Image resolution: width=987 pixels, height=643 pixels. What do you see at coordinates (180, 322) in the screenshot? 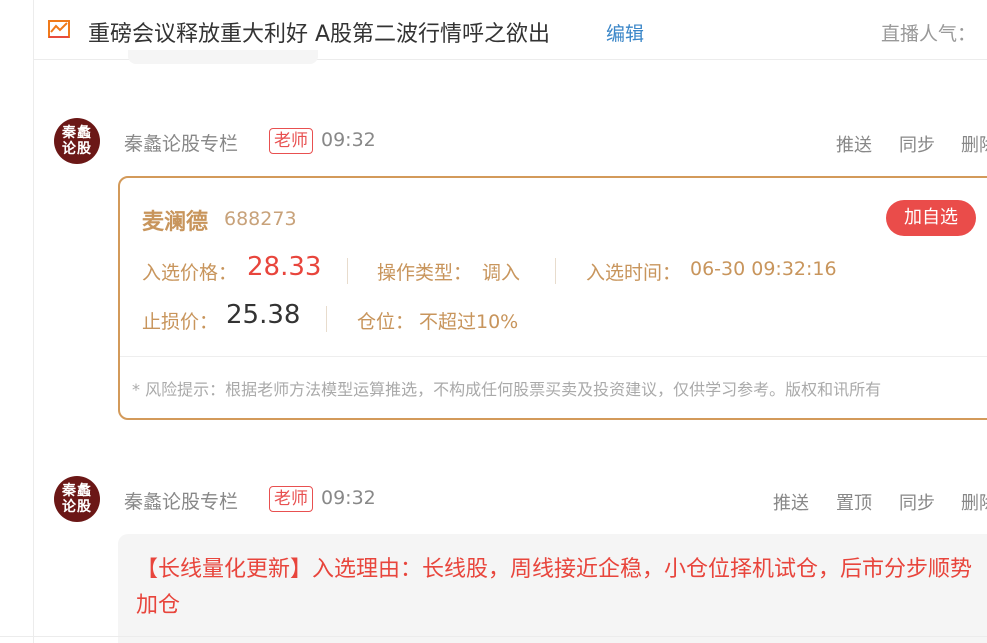
I see `stop-loss-label: 止损价：` at bounding box center [180, 322].